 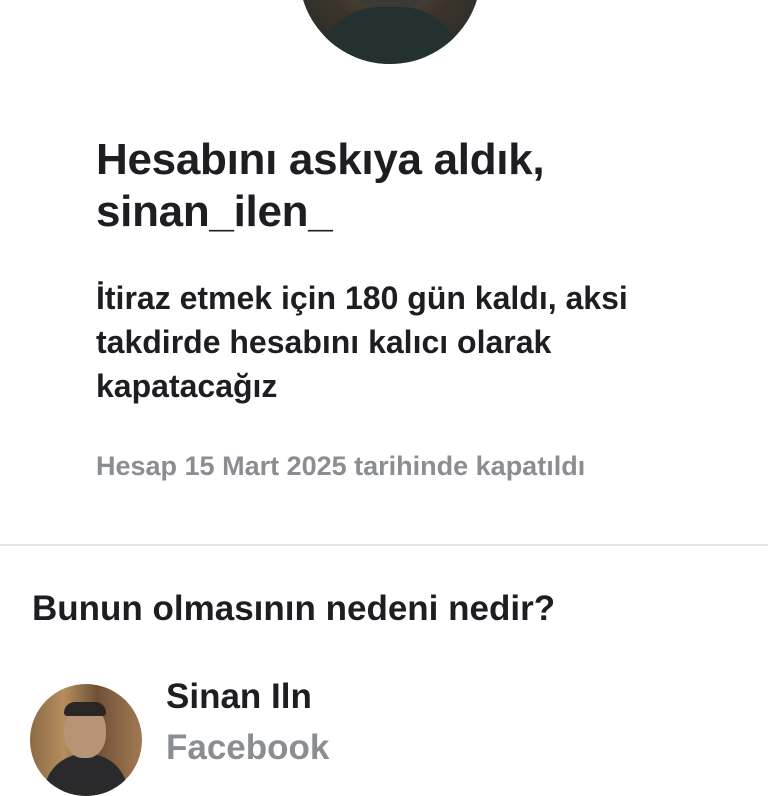 What do you see at coordinates (320, 185) in the screenshot?
I see `suspension-title: Hesabını askıya aldık, sinan_ilen_` at bounding box center [320, 185].